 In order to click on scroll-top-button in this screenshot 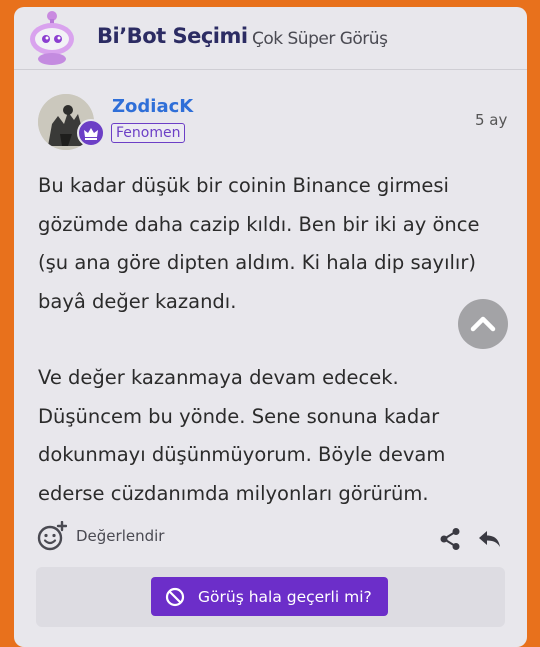, I will do `click(483, 324)`.